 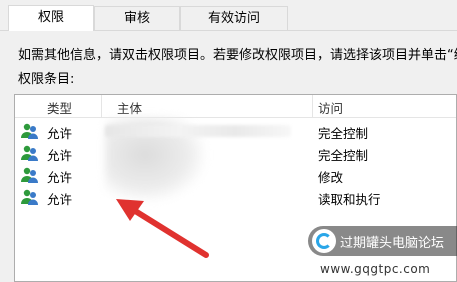 I want to click on row-access: 读取和执行, so click(x=349, y=199).